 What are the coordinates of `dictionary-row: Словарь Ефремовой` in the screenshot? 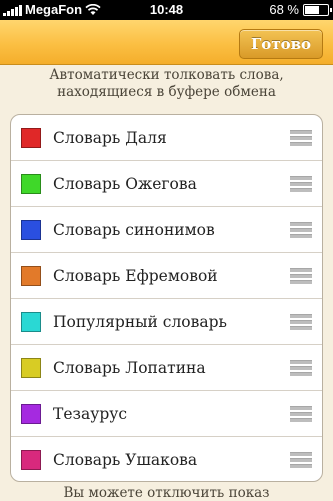 It's located at (166, 276).